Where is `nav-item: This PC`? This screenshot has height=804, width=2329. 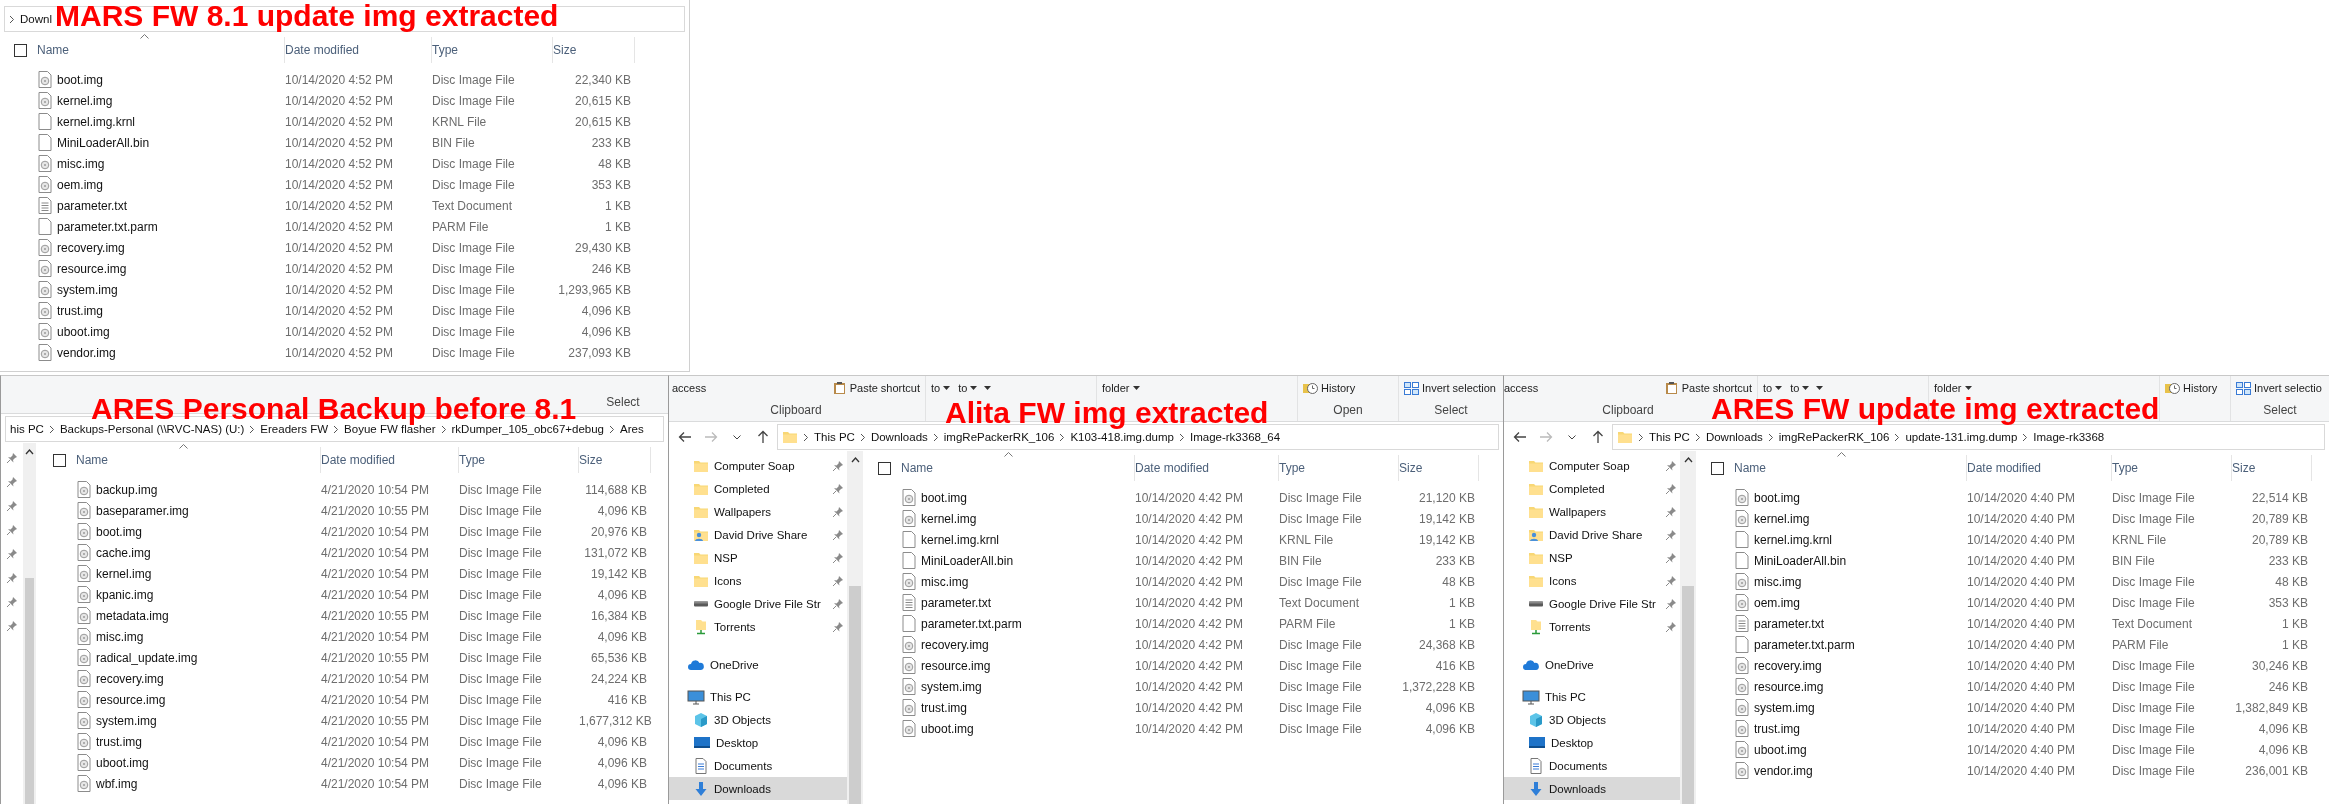
nav-item: This PC is located at coordinates (758, 696).